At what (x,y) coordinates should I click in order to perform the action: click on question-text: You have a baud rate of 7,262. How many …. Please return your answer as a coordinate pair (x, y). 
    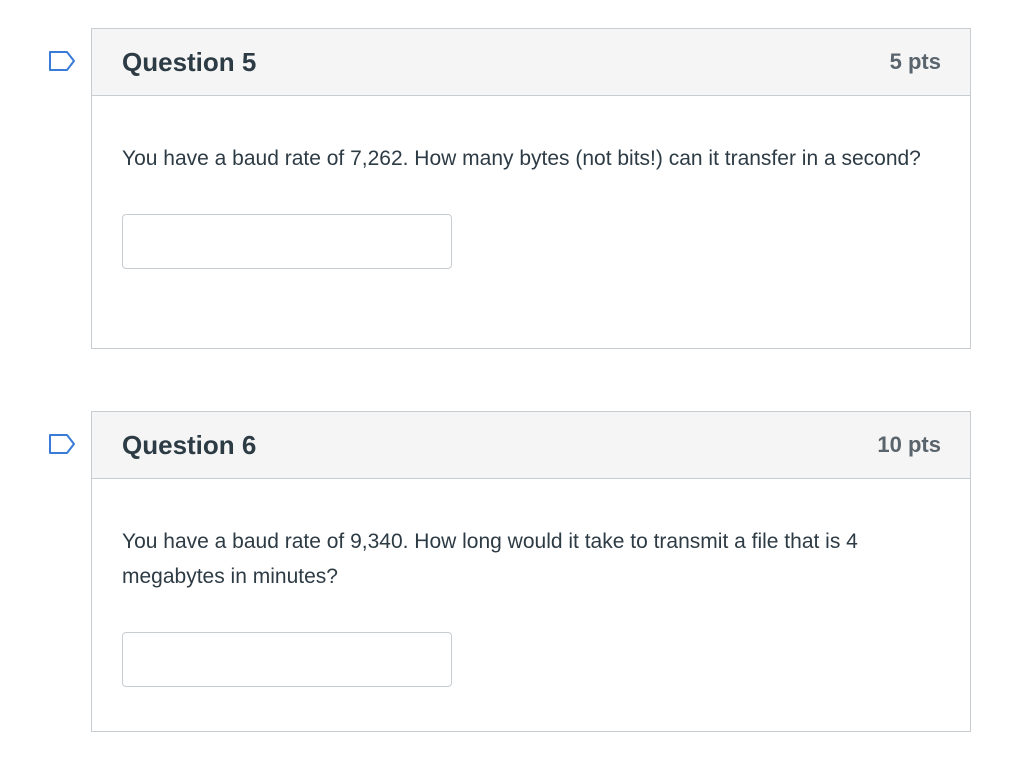
    Looking at the image, I should click on (521, 158).